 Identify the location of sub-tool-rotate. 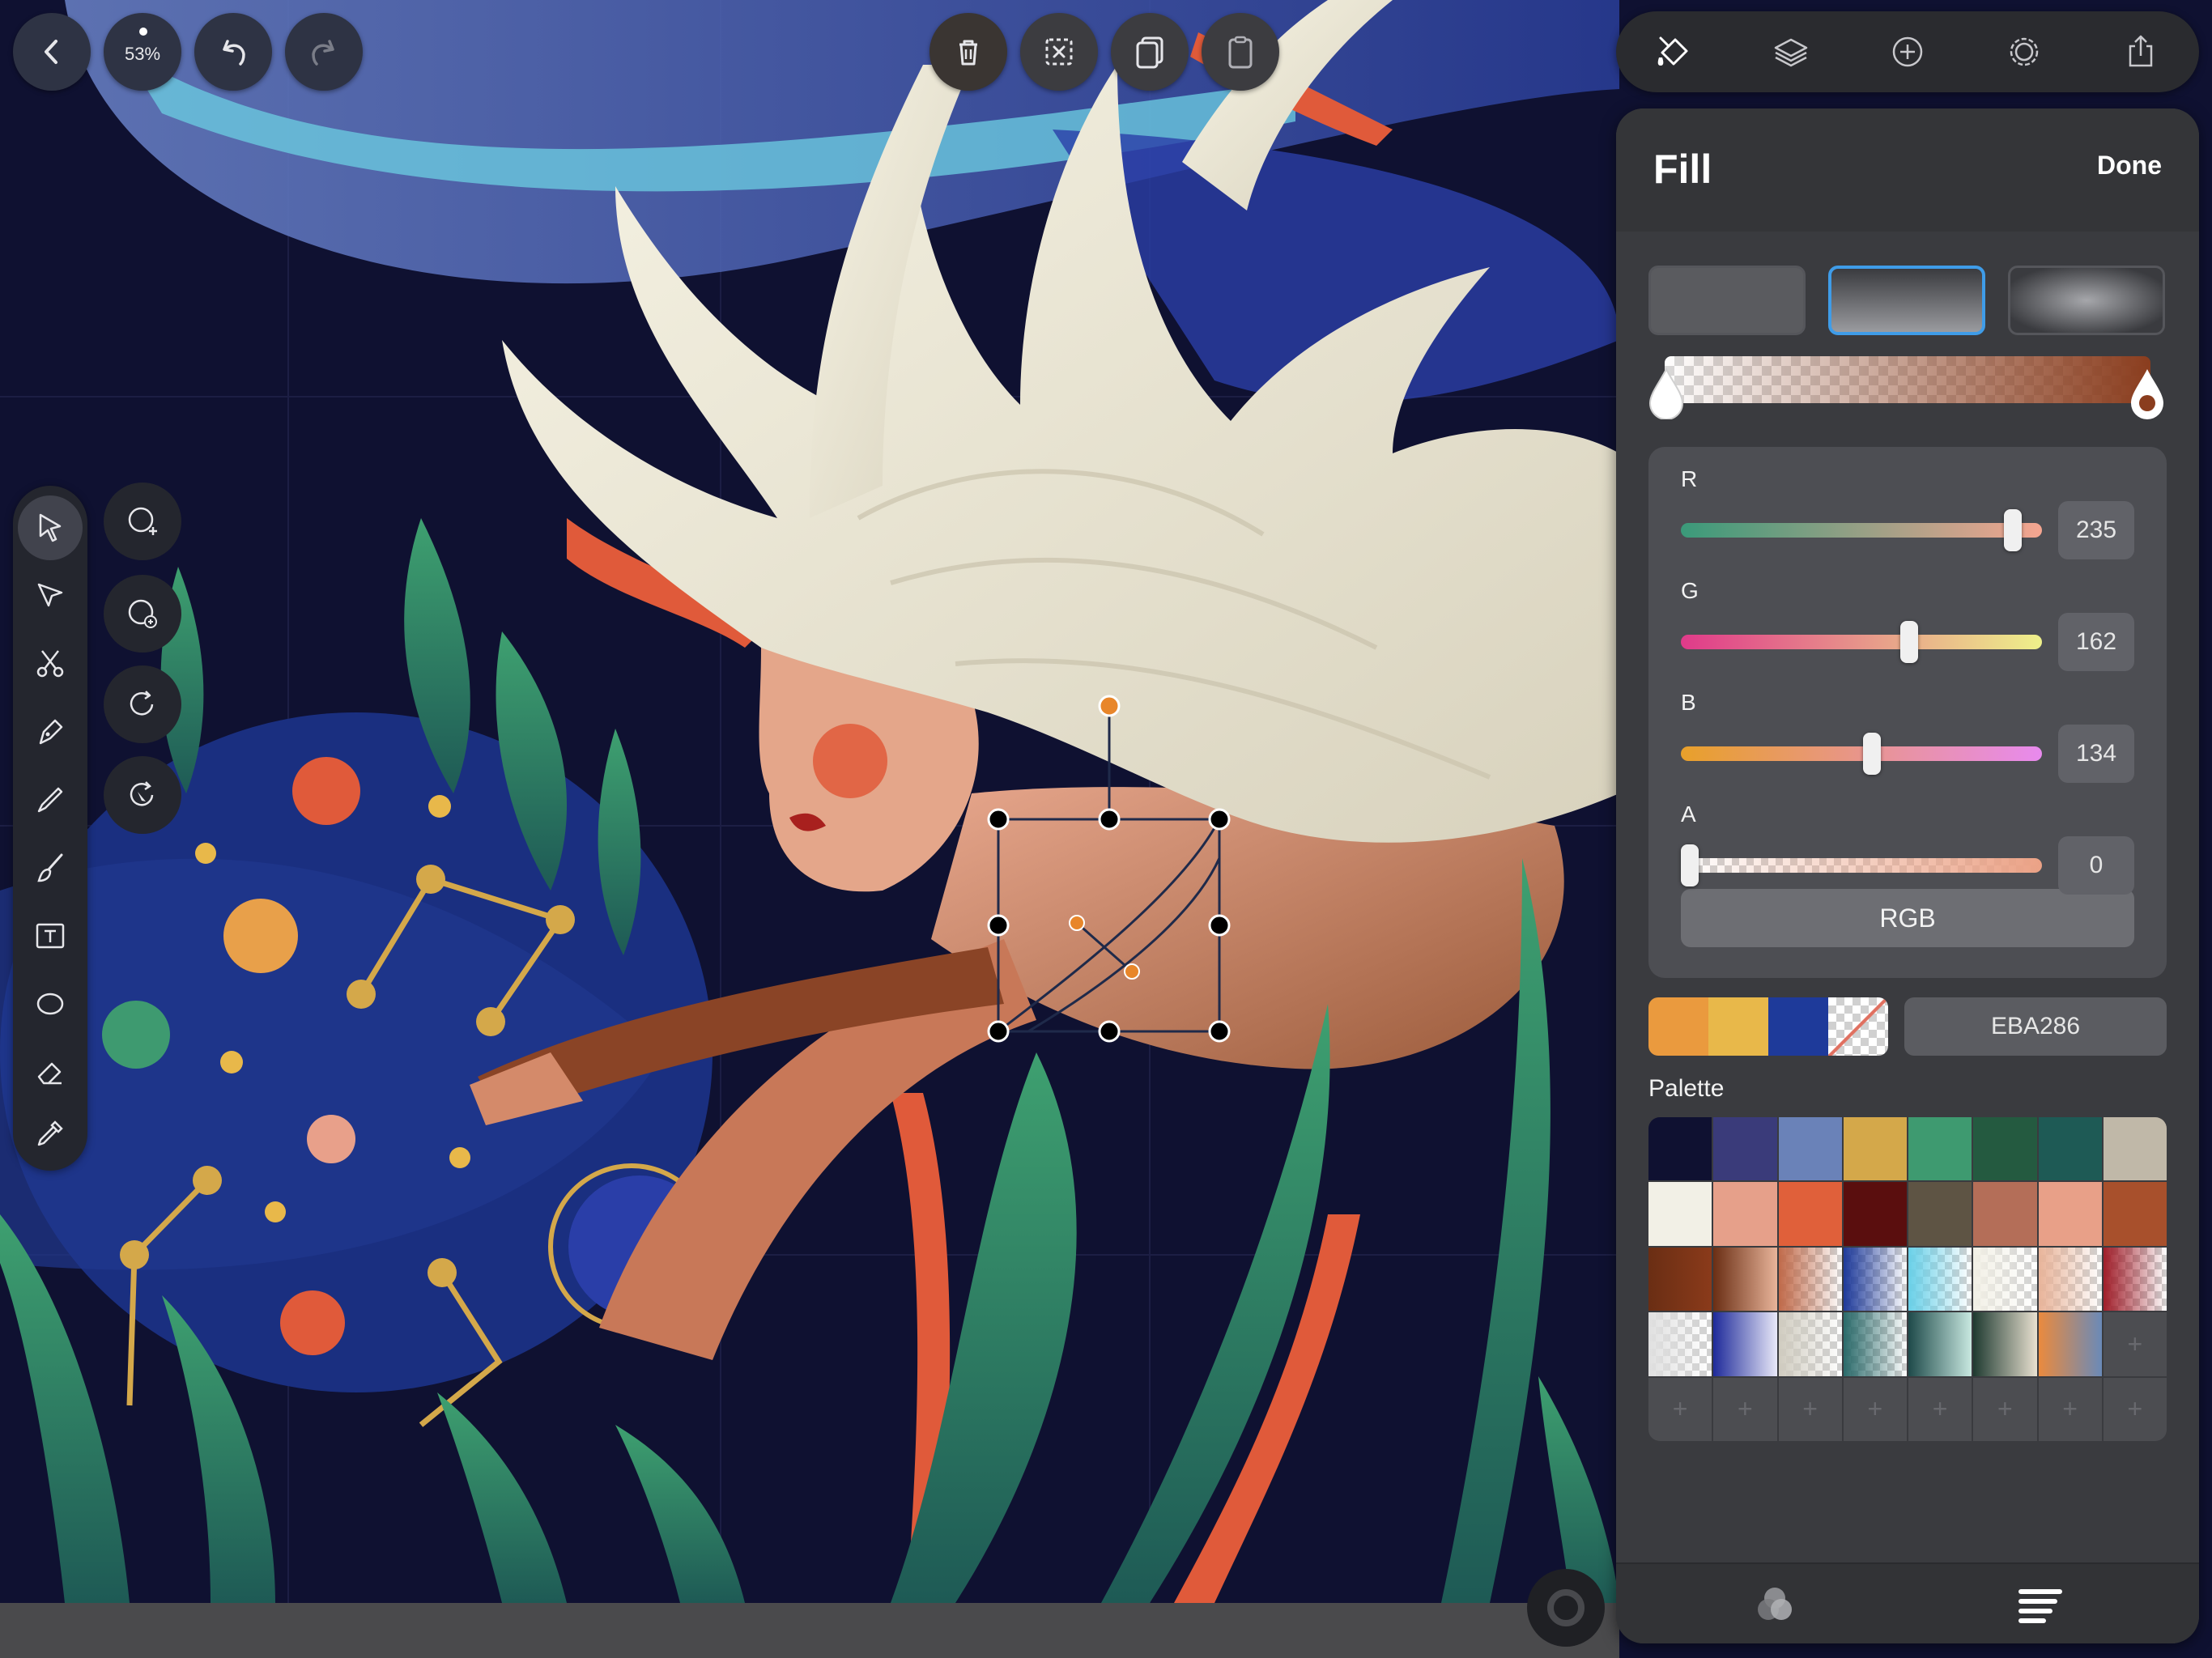
(142, 704).